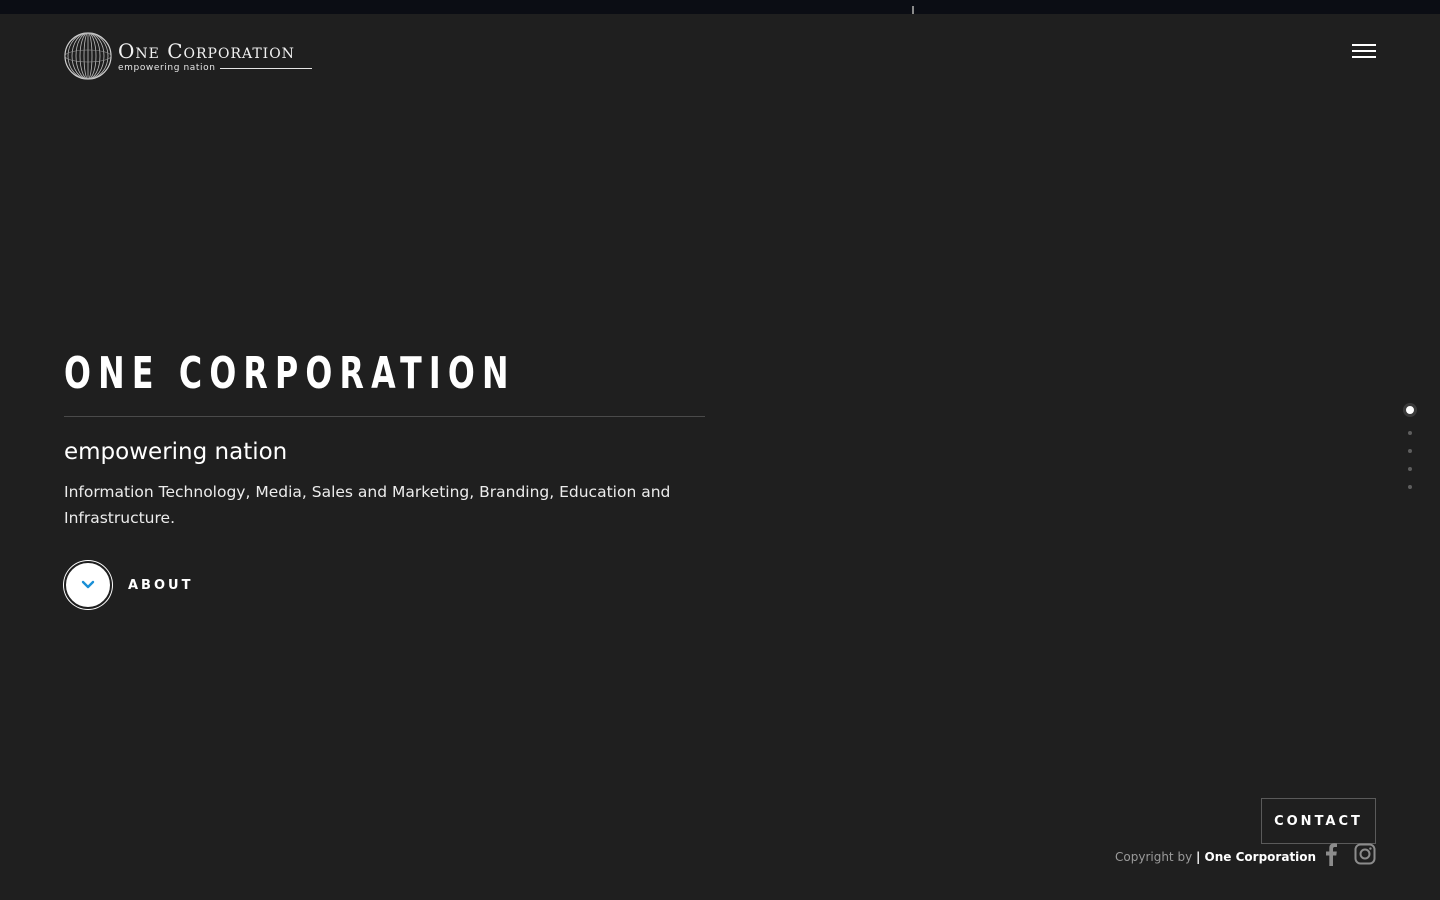  Describe the element at coordinates (913, 10) in the screenshot. I see `cursor-tick` at that location.